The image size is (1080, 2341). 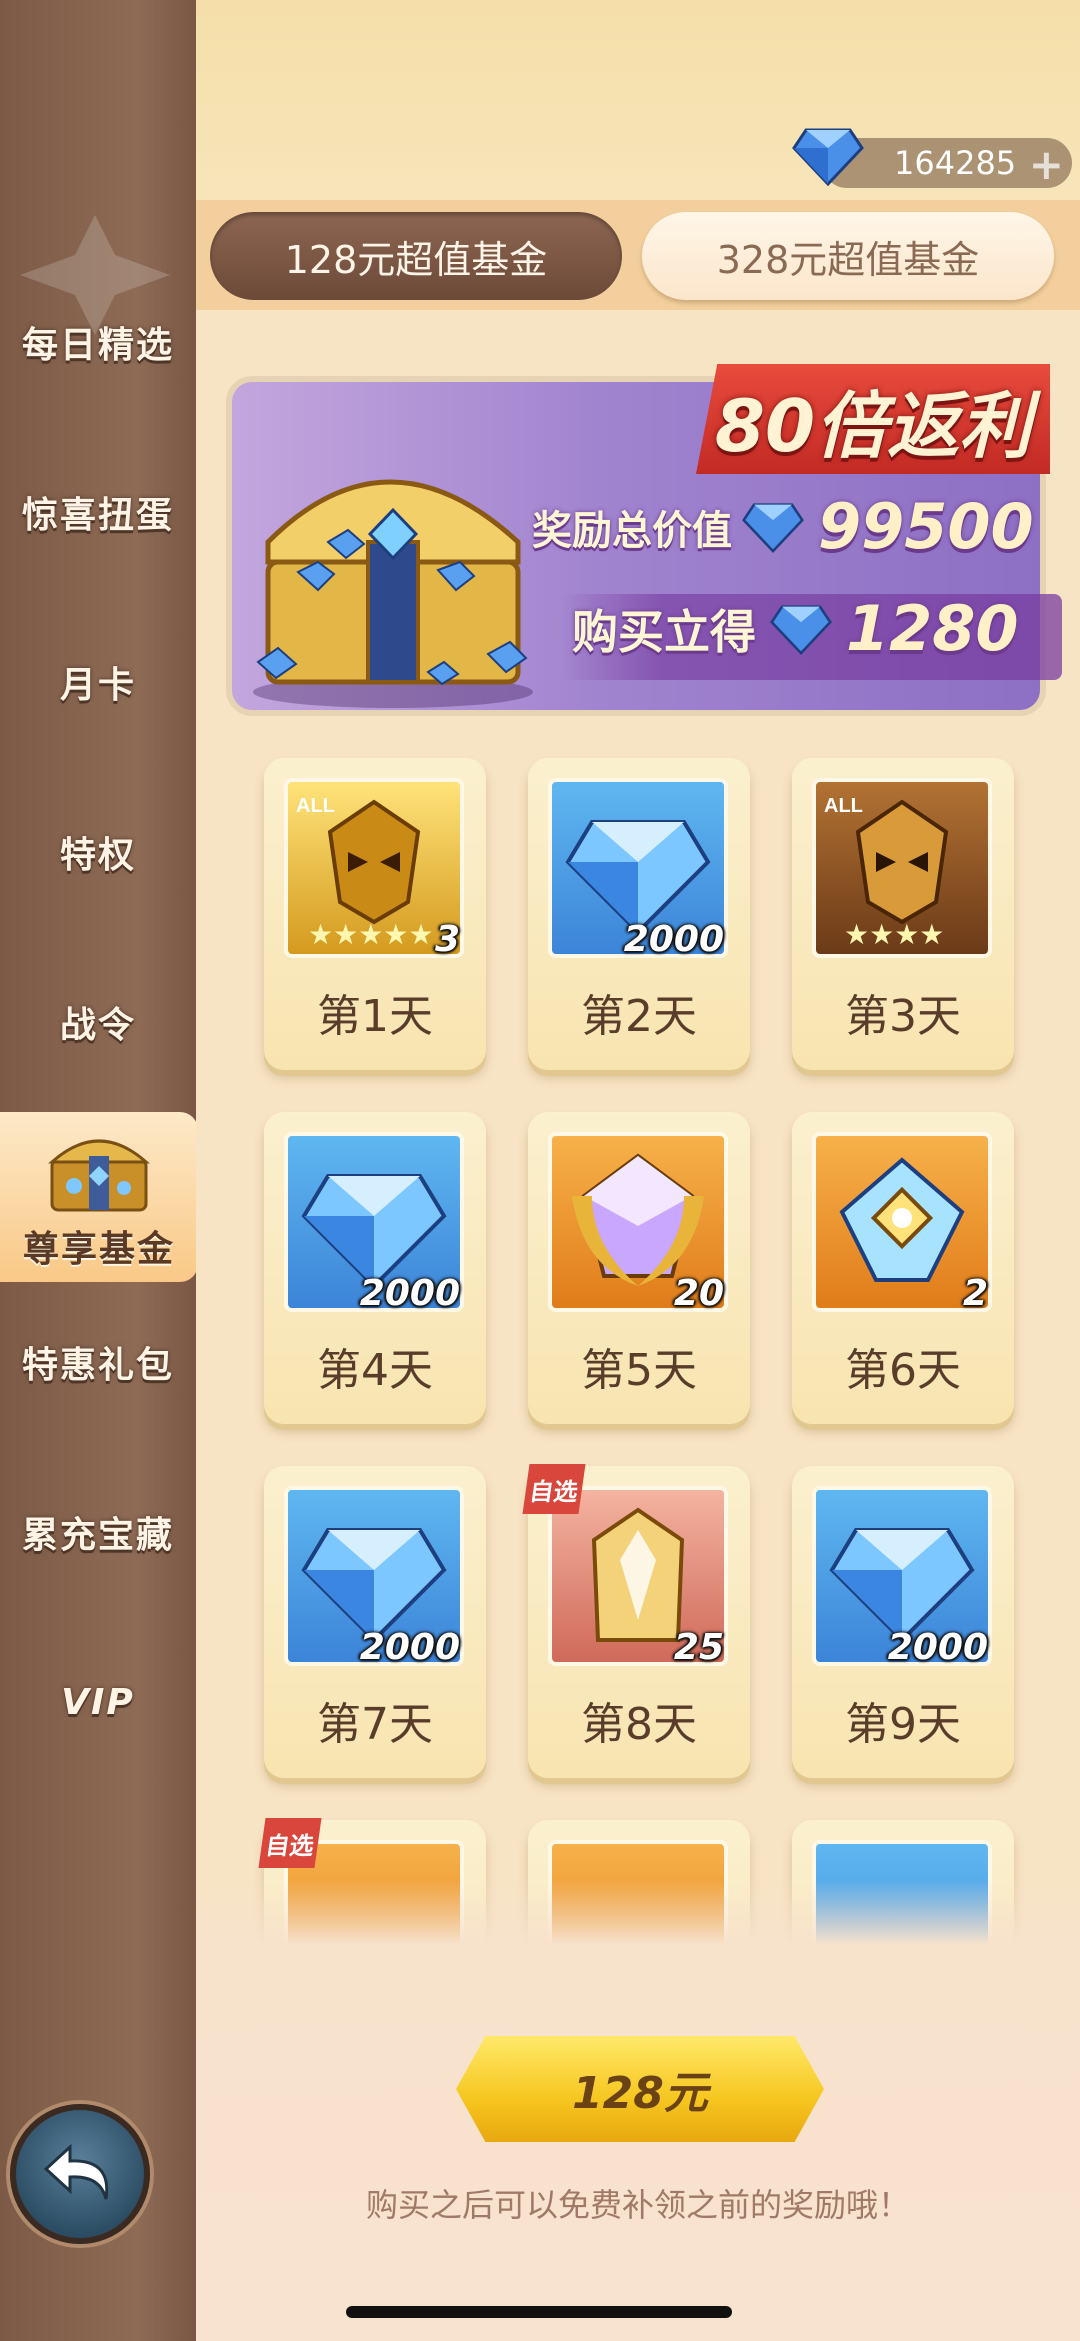 I want to click on fund-banner: 80倍返利 奖励总价值 99500 购买立得 1280, so click(x=644, y=540).